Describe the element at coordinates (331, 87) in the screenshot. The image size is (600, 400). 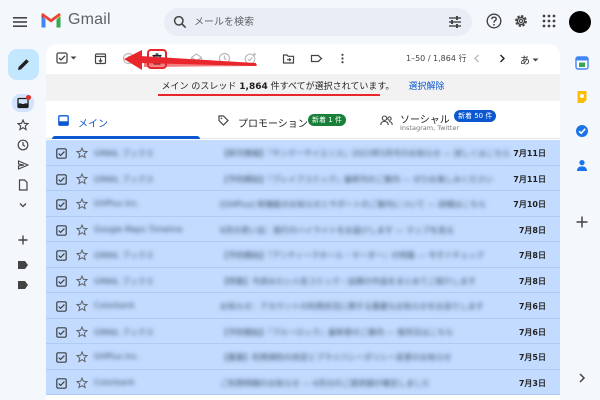
I see `selection-text-suffix: 件すべてが選択されています。` at that location.